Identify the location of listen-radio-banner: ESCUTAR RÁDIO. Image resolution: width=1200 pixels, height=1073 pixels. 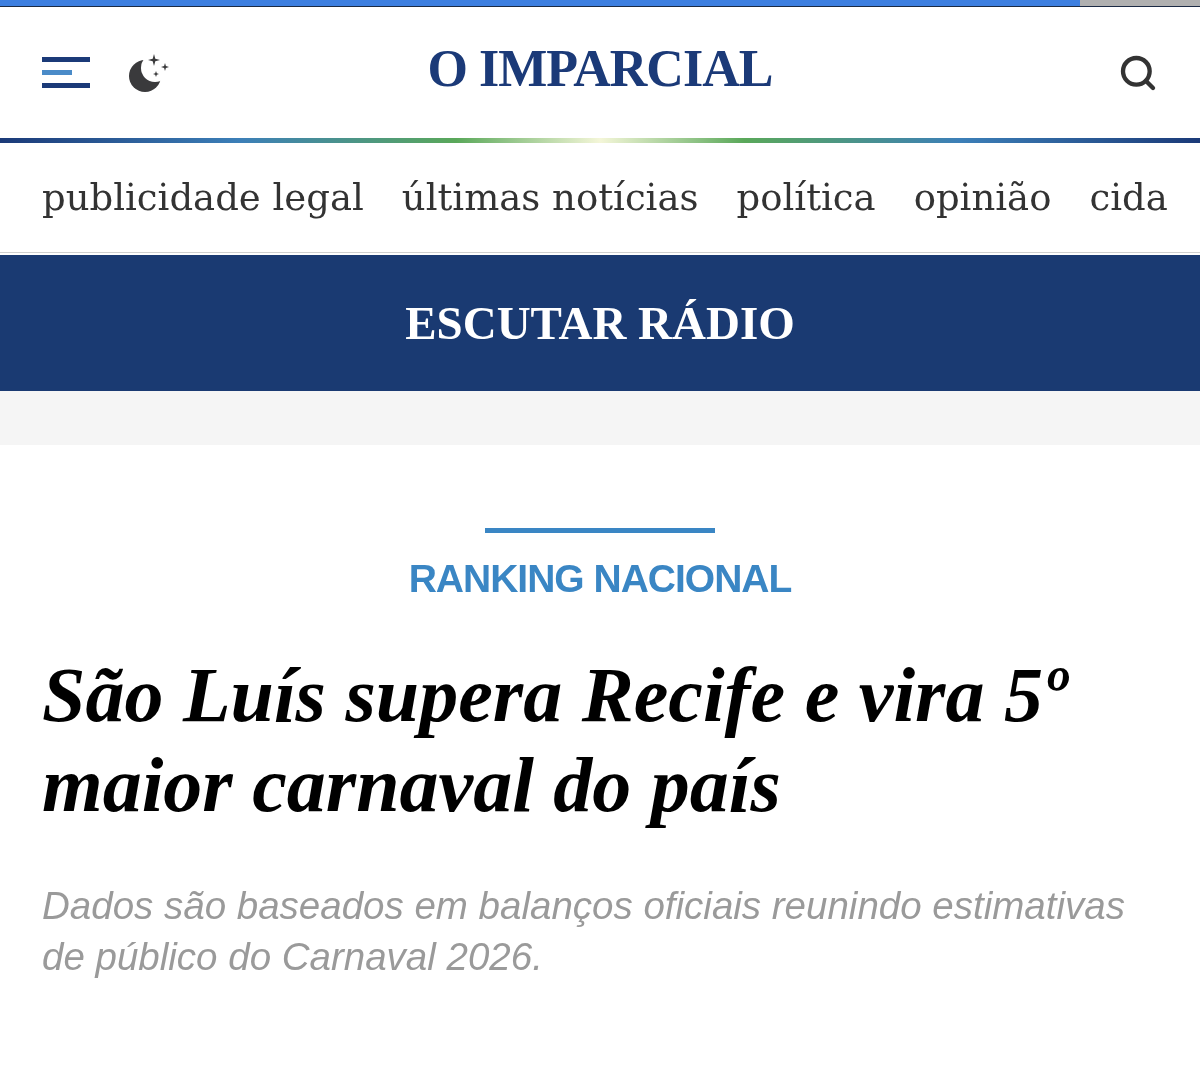
(600, 323).